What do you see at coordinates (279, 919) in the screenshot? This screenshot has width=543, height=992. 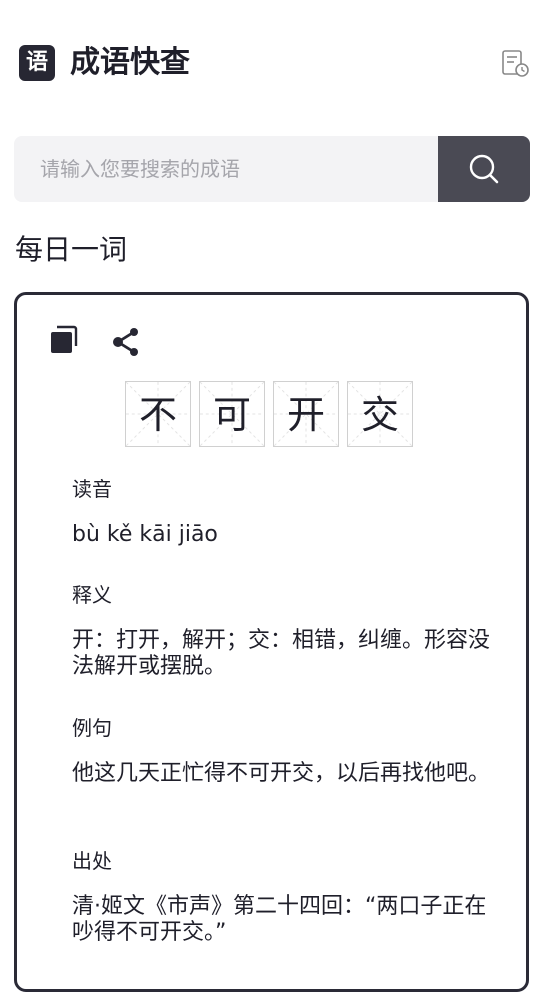 I see `source-value: 清·姬文《市声》第二十四回：“两口子正在吵得不可开交。”` at bounding box center [279, 919].